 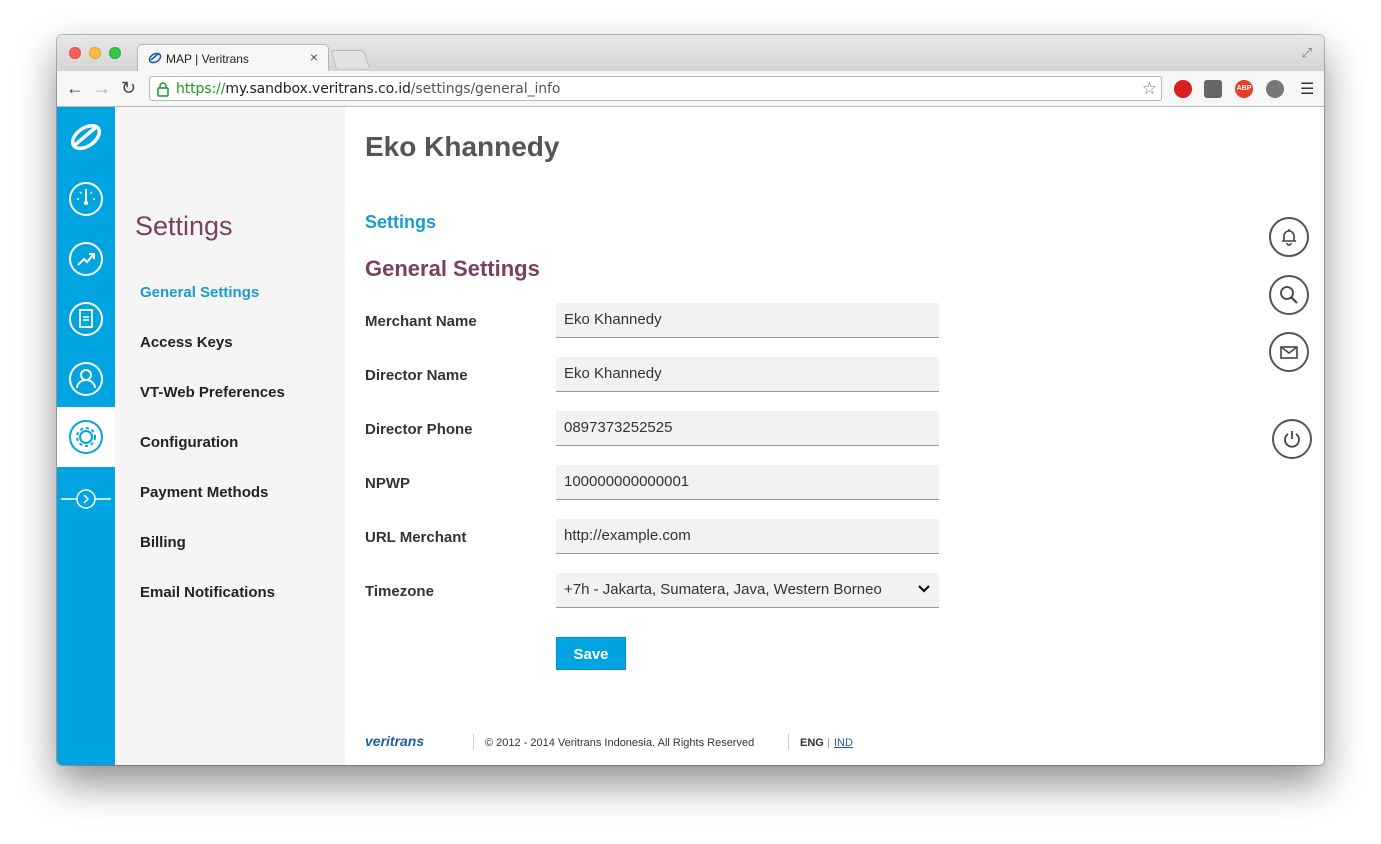 I want to click on director-phone-label: Director Phone, so click(x=419, y=429).